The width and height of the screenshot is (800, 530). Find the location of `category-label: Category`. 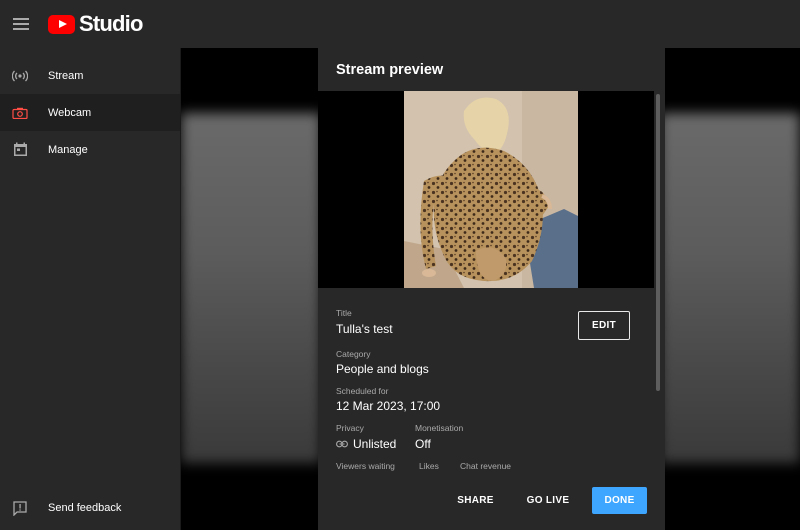

category-label: Category is located at coordinates (353, 354).